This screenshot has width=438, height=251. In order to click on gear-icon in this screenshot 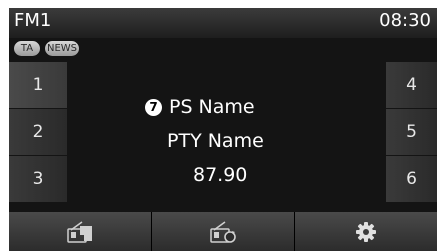, I will do `click(366, 231)`.